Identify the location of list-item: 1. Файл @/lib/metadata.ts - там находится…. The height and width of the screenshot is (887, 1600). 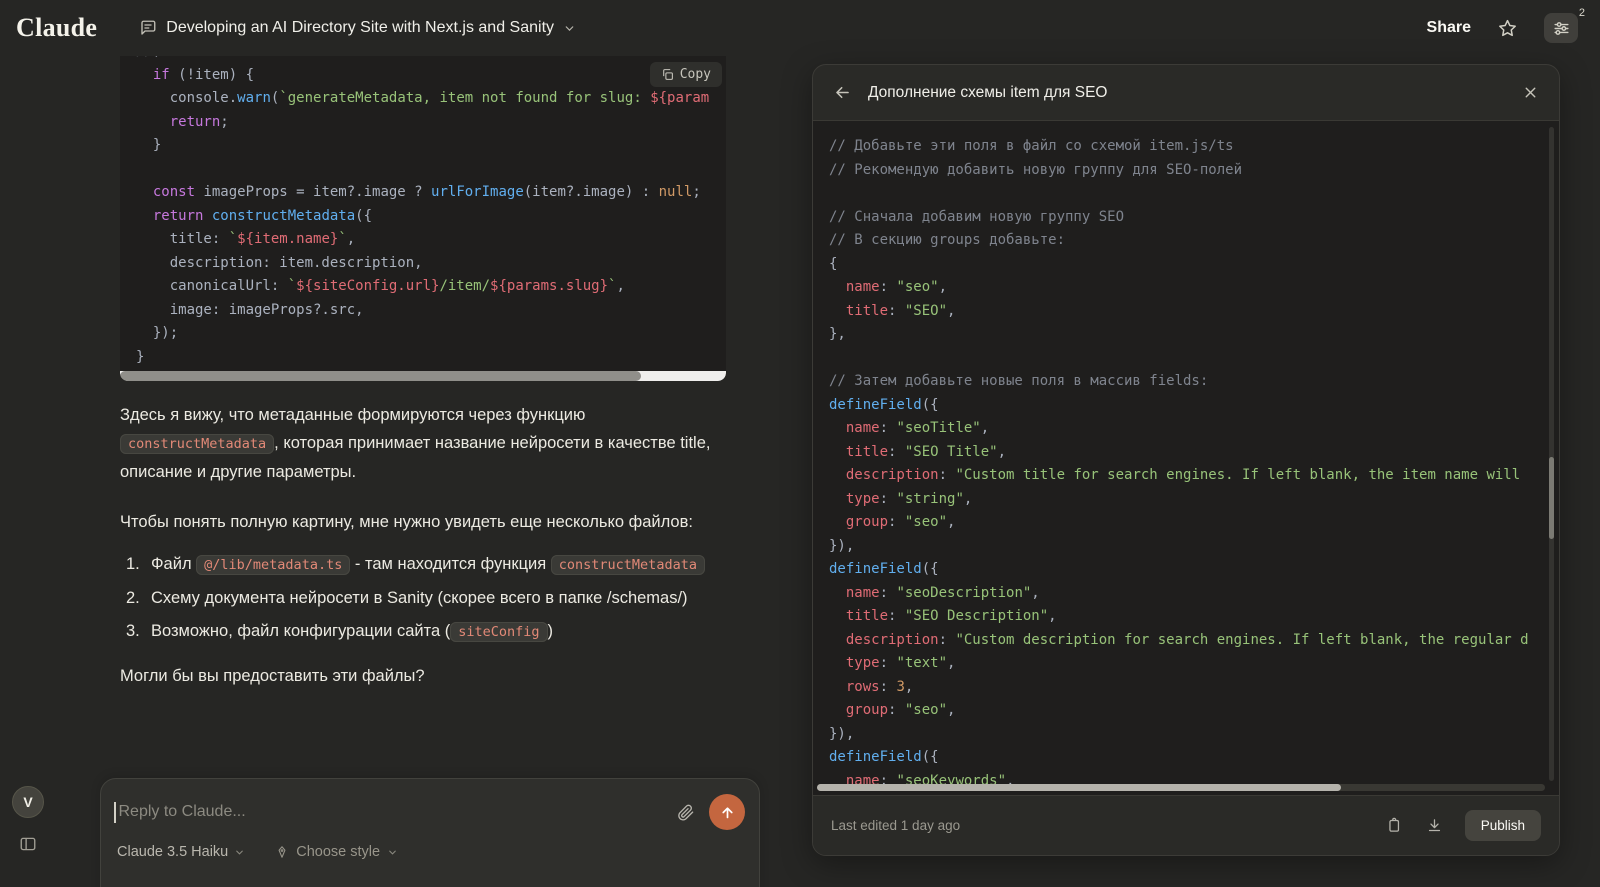
(432, 564).